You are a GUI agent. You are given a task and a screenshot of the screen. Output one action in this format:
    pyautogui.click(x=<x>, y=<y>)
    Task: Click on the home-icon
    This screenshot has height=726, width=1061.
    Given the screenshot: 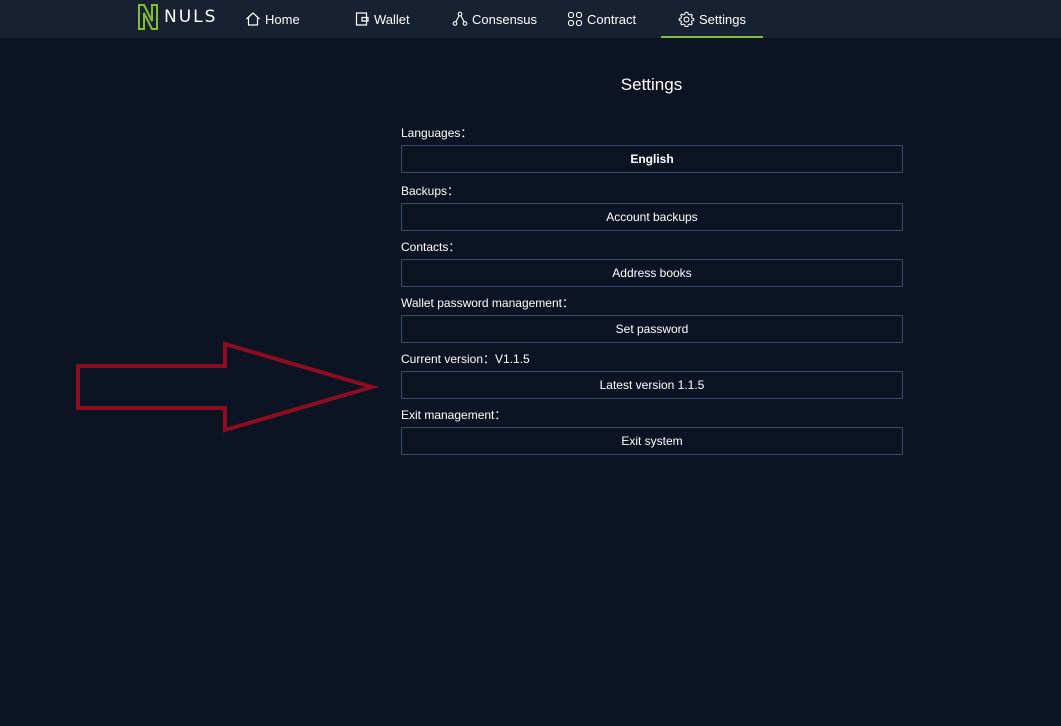 What is the action you would take?
    pyautogui.click(x=253, y=19)
    